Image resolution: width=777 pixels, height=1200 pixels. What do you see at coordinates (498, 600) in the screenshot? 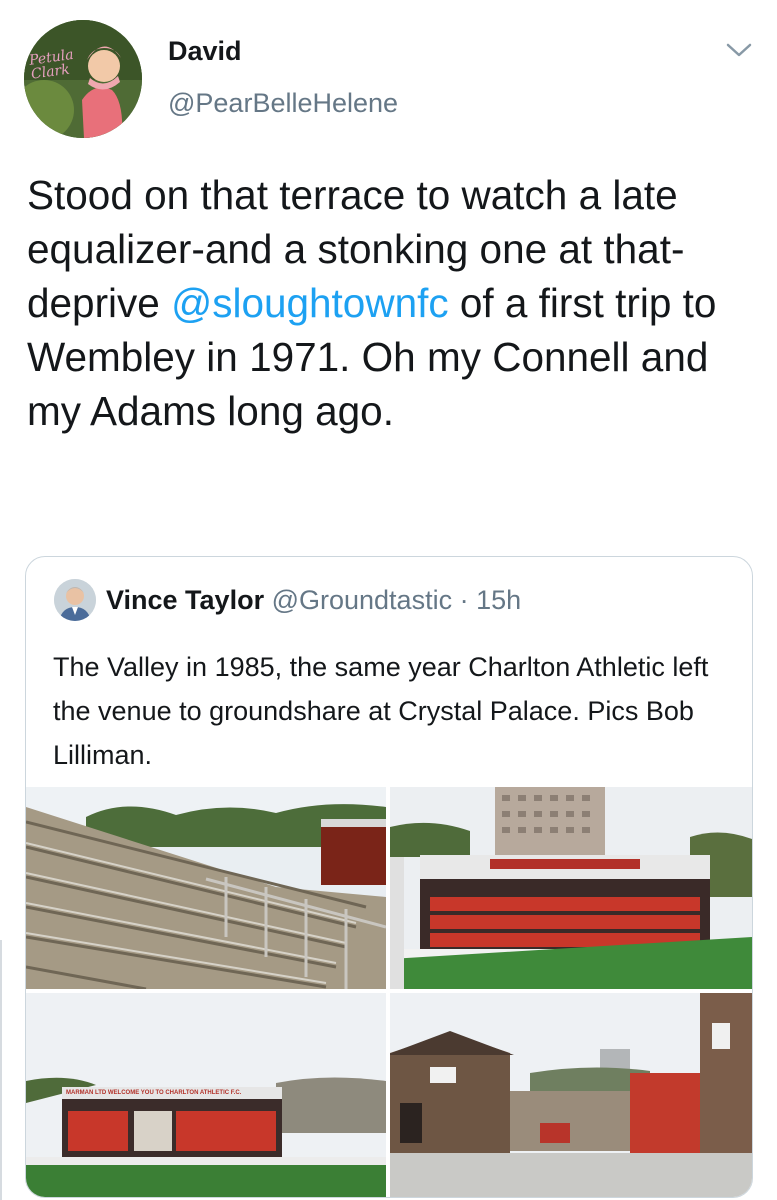
I see `quoted-timestamp: 15h` at bounding box center [498, 600].